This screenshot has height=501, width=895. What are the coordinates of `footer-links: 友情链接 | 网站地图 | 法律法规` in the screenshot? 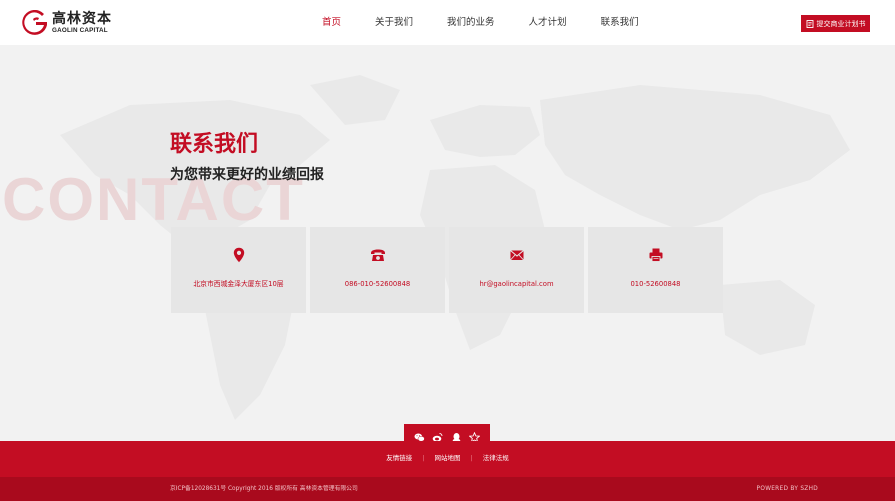 It's located at (447, 458).